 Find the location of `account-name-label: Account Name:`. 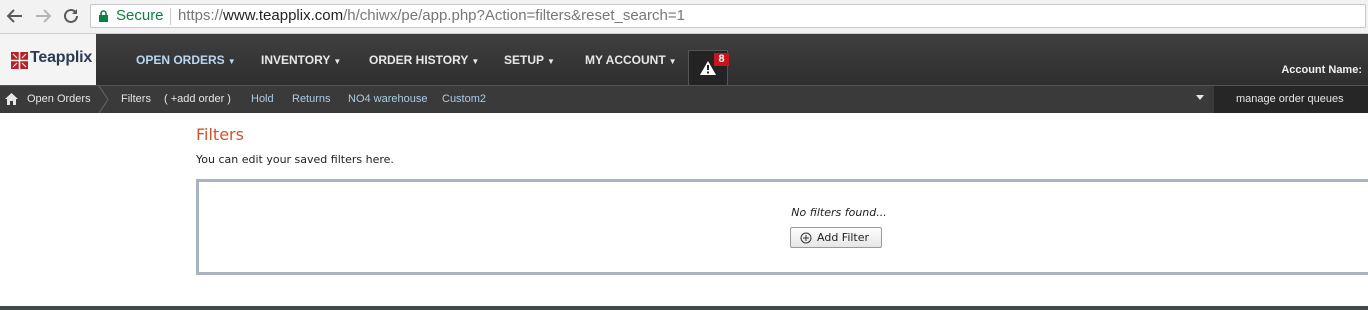

account-name-label: Account Name: is located at coordinates (1321, 70).